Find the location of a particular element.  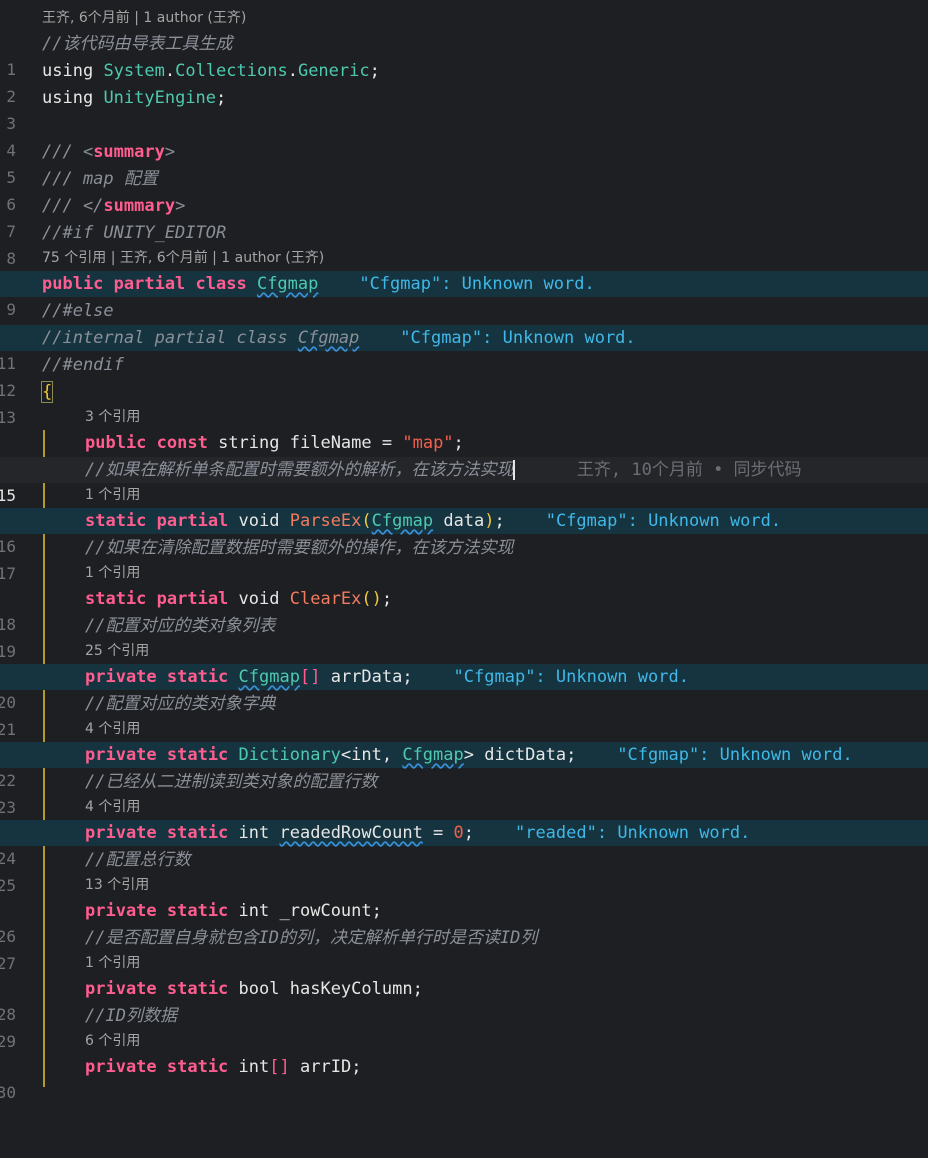

line-number: 29 is located at coordinates (8, 1041).